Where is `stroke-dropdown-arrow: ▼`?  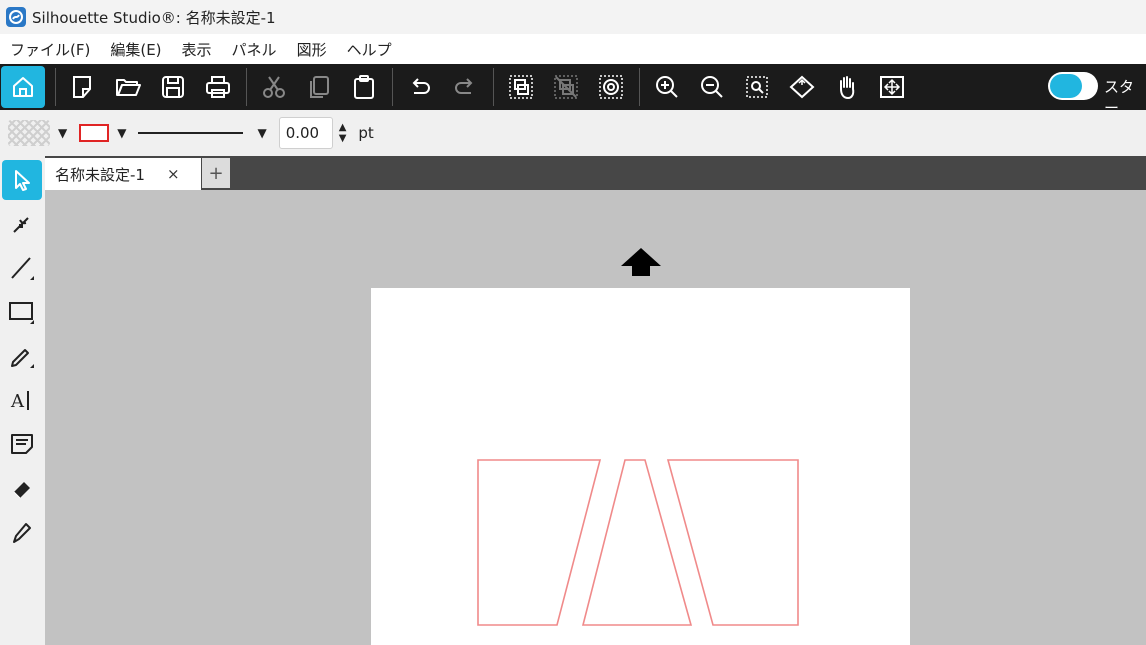 stroke-dropdown-arrow: ▼ is located at coordinates (121, 133).